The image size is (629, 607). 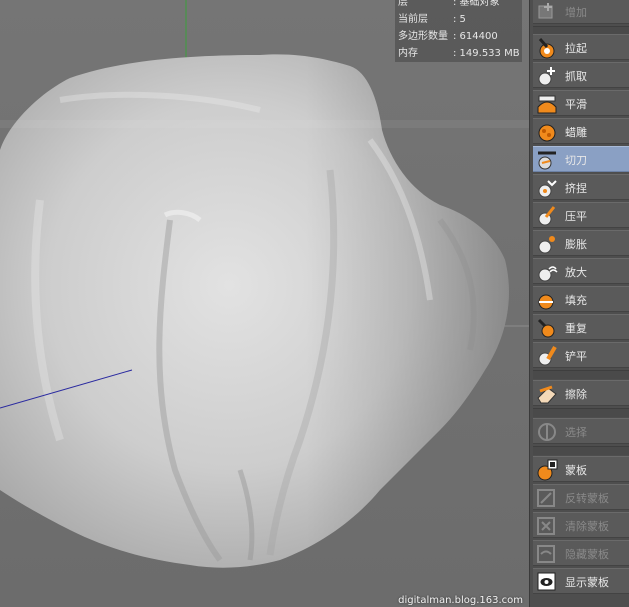 I want to click on tool-grab: 抓取, so click(x=581, y=75).